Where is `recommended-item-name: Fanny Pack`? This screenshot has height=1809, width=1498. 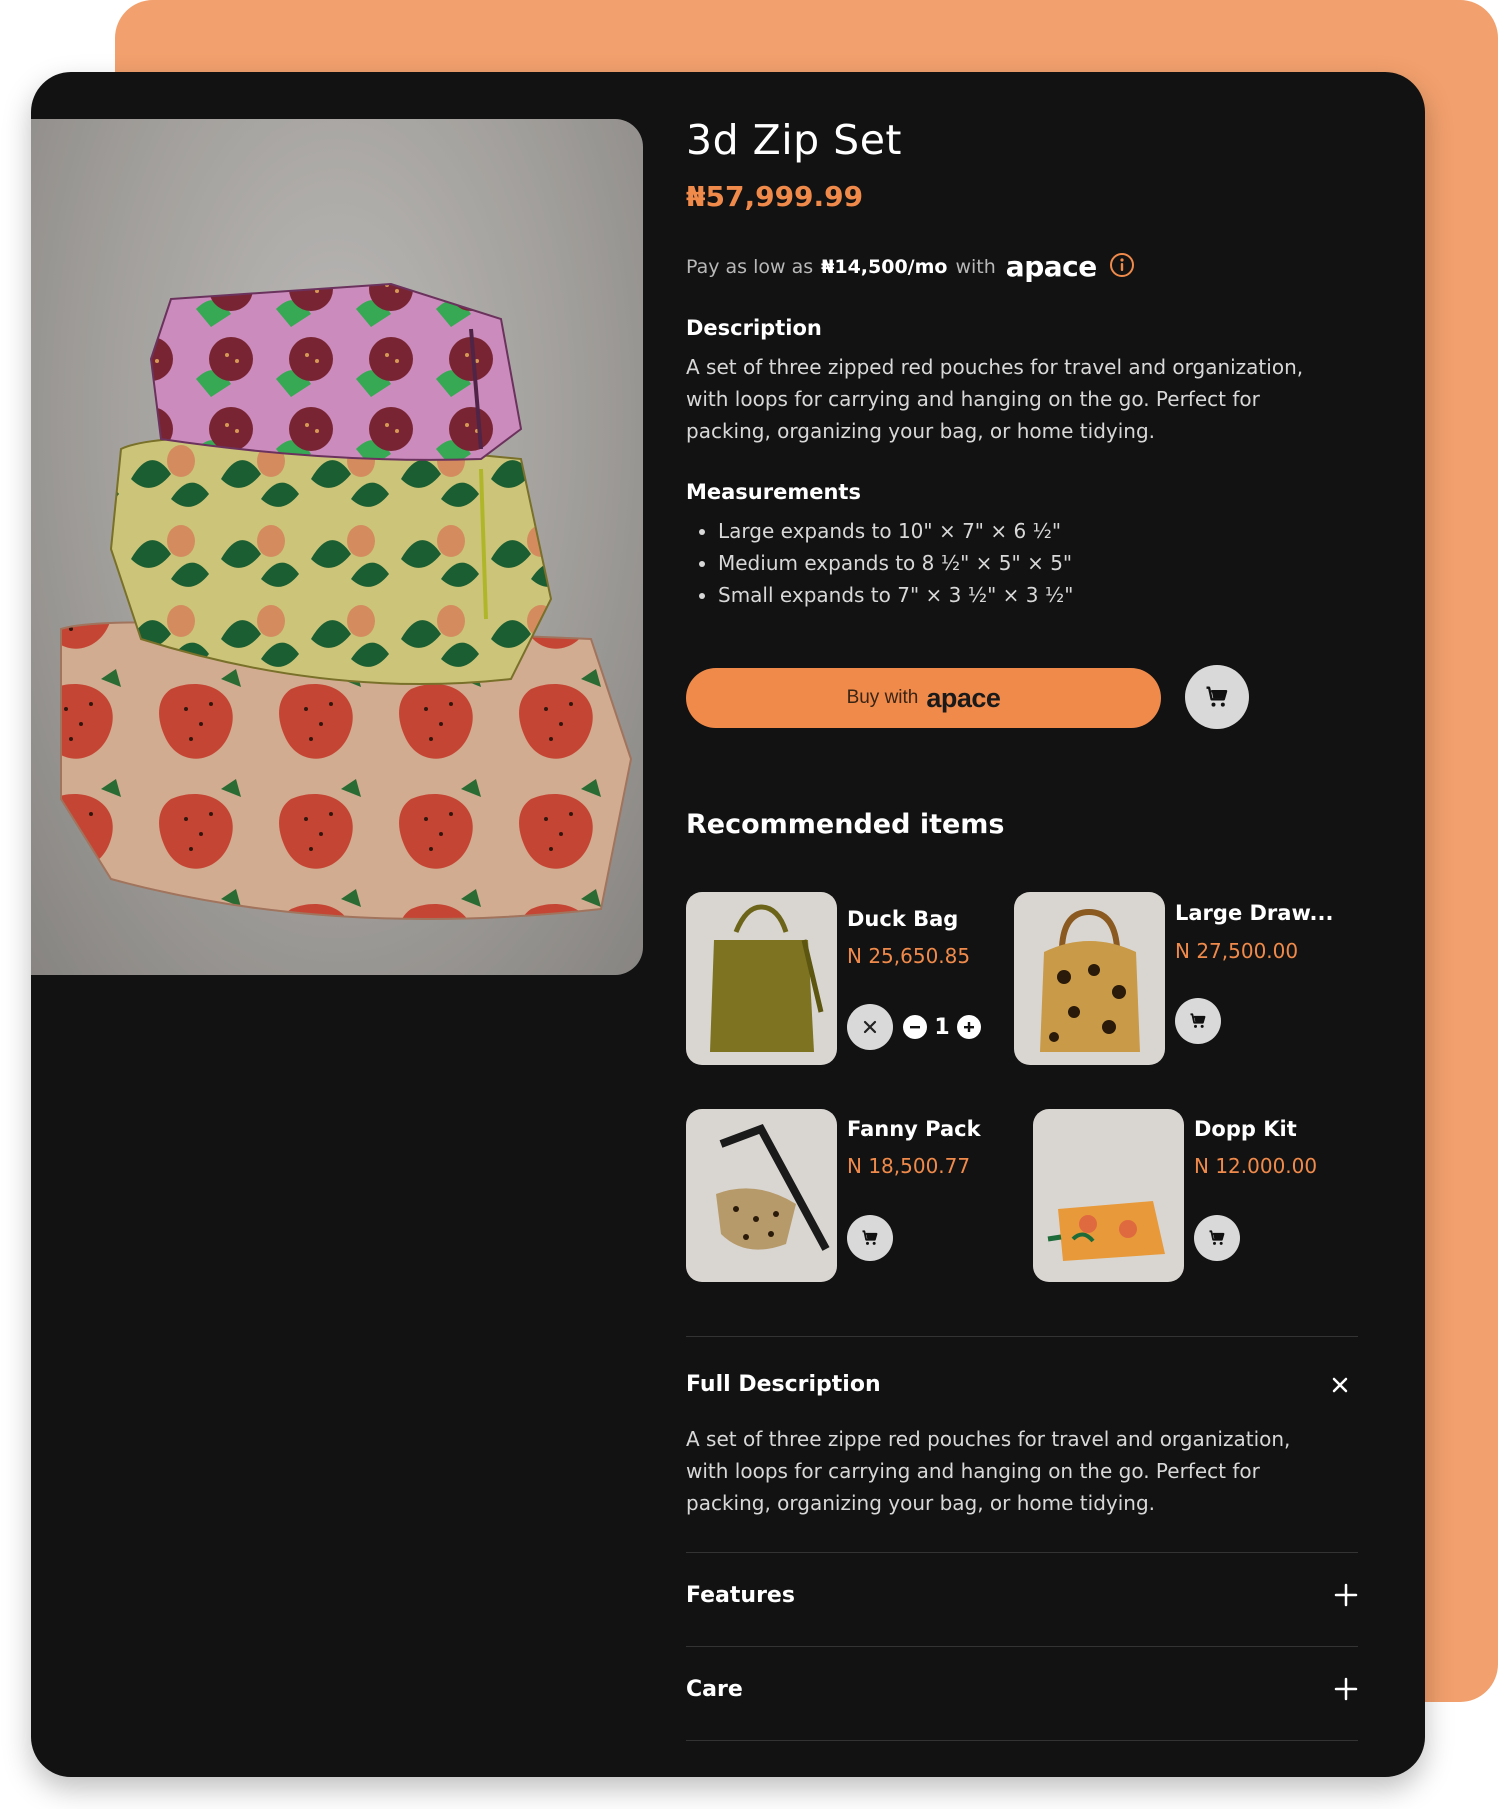 recommended-item-name: Fanny Pack is located at coordinates (914, 1129).